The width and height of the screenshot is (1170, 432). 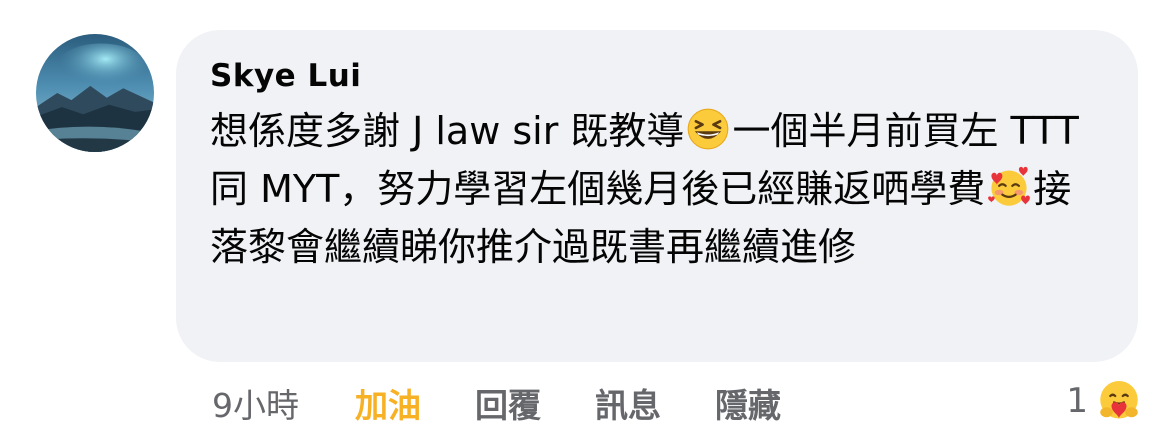 I want to click on care-reaction-icon, so click(x=1119, y=401).